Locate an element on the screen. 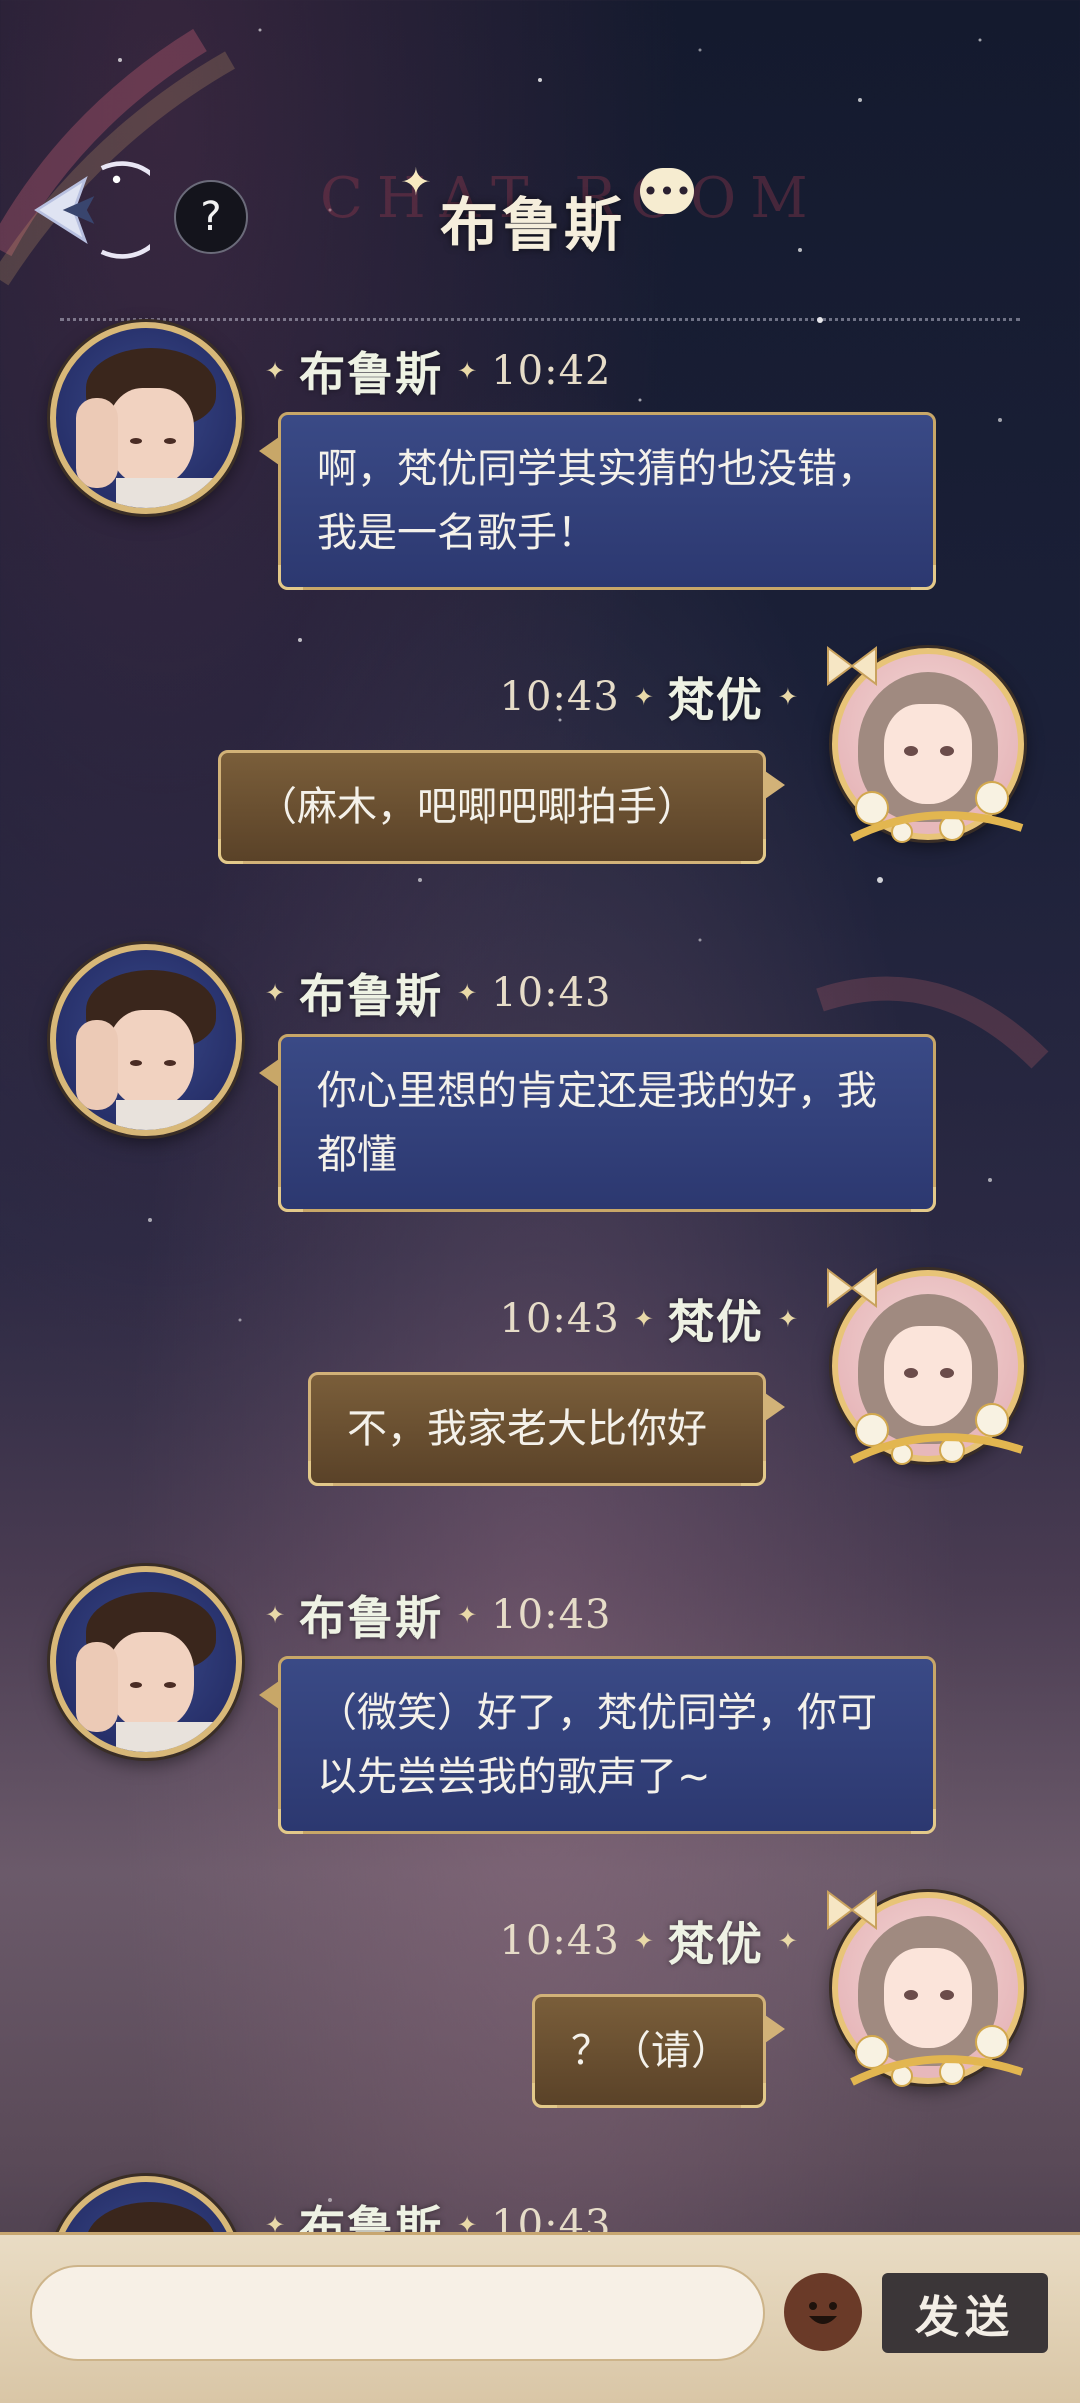  message-text: ？（请） is located at coordinates (651, 2051).